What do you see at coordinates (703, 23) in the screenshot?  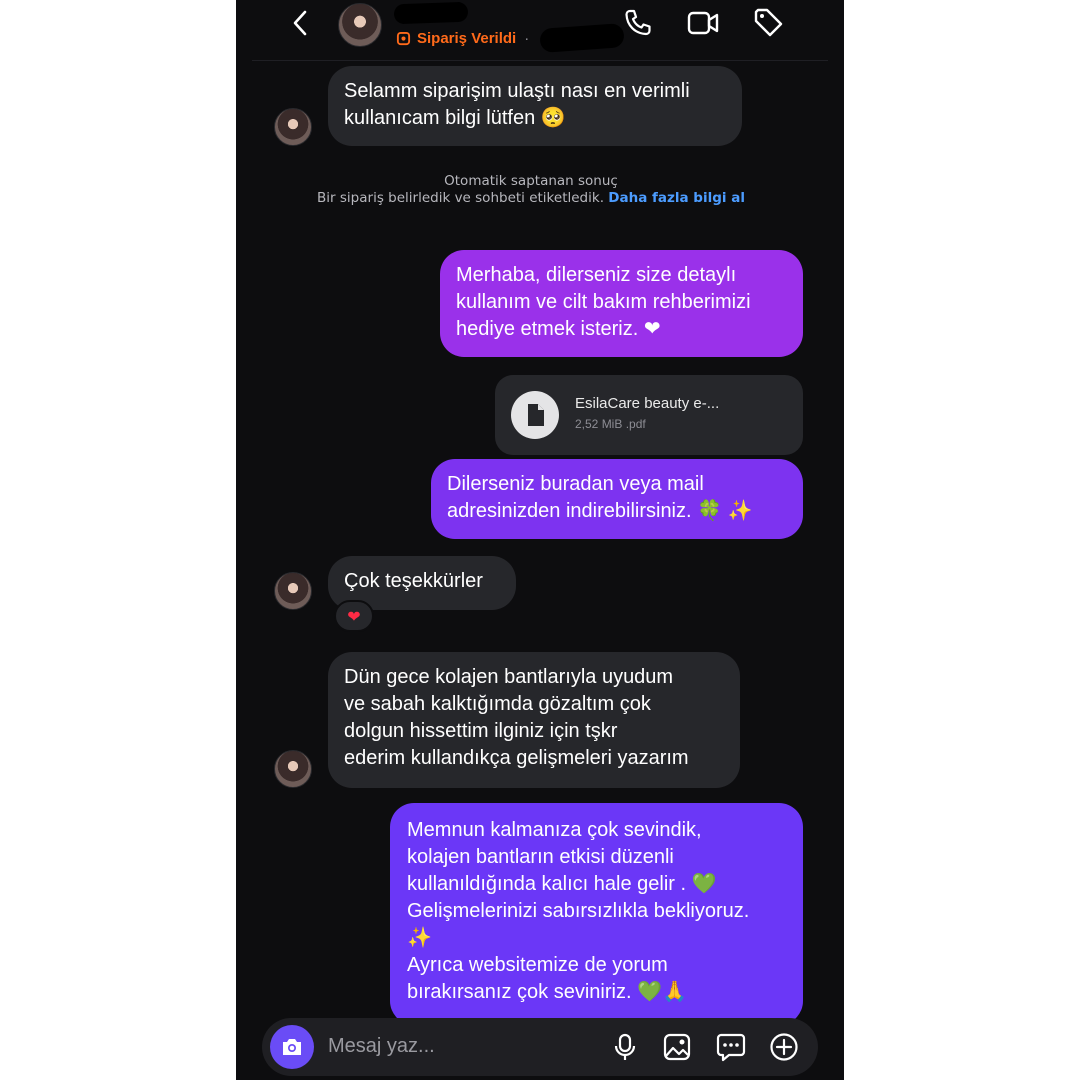 I see `video-icon` at bounding box center [703, 23].